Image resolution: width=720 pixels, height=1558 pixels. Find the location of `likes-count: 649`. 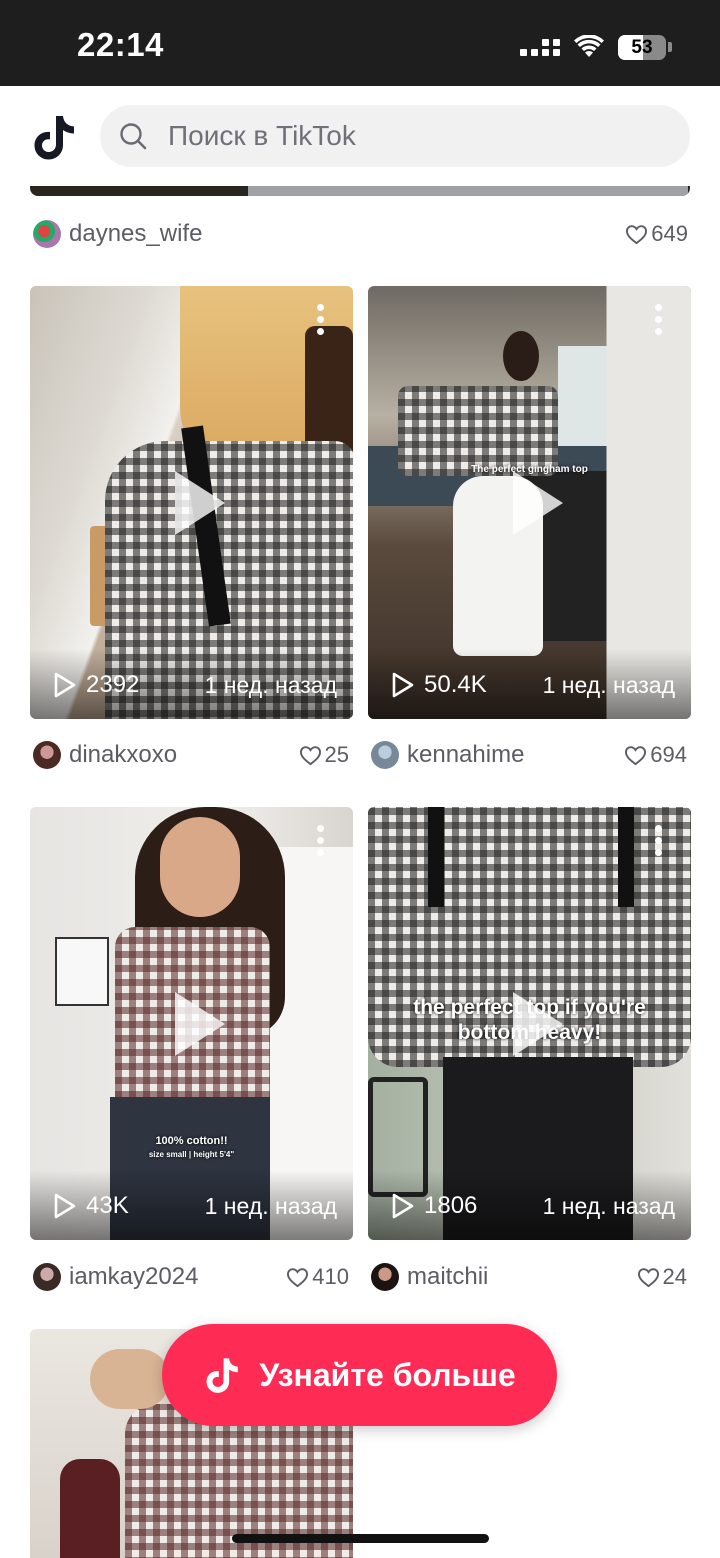

likes-count: 649 is located at coordinates (656, 234).